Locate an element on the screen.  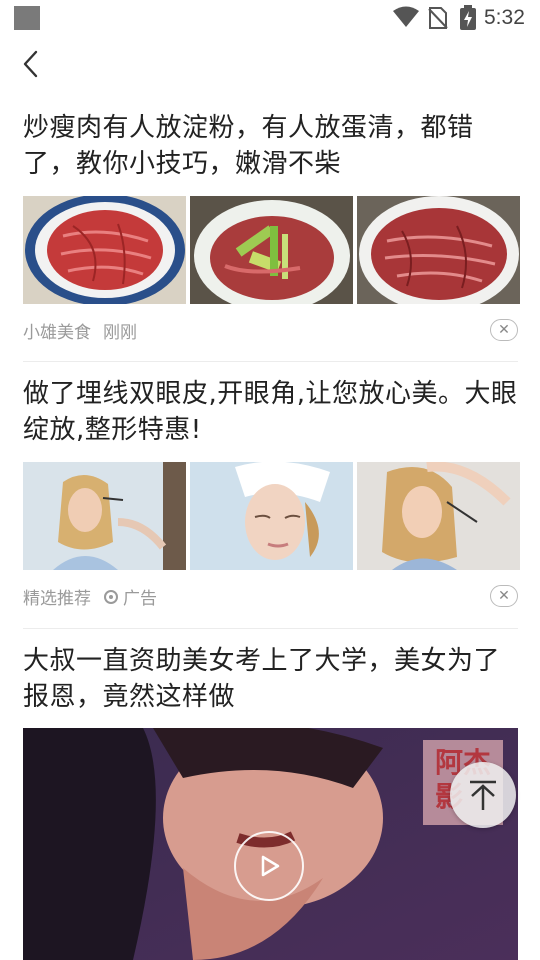
ad-source: 精选推荐 is located at coordinates (57, 599).